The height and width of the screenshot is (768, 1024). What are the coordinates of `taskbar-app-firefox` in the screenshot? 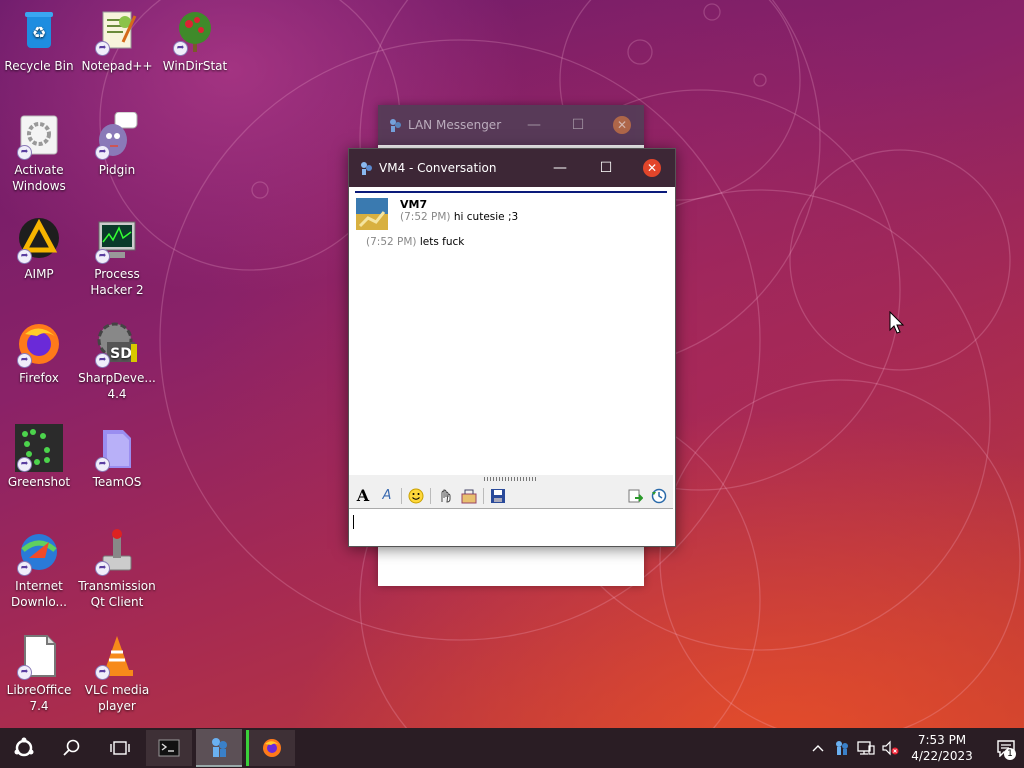 It's located at (270, 748).